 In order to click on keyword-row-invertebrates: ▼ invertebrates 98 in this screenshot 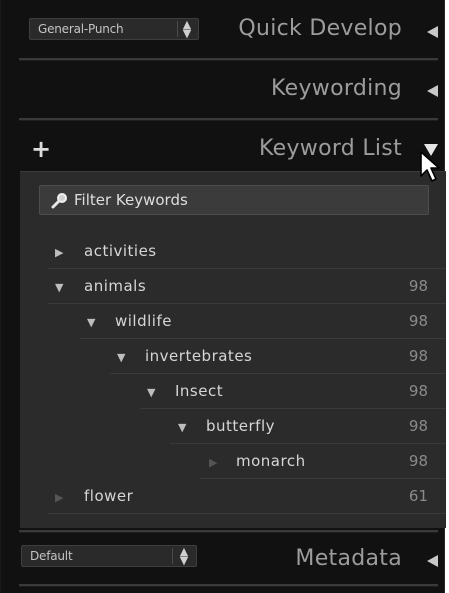, I will do `click(233, 357)`.